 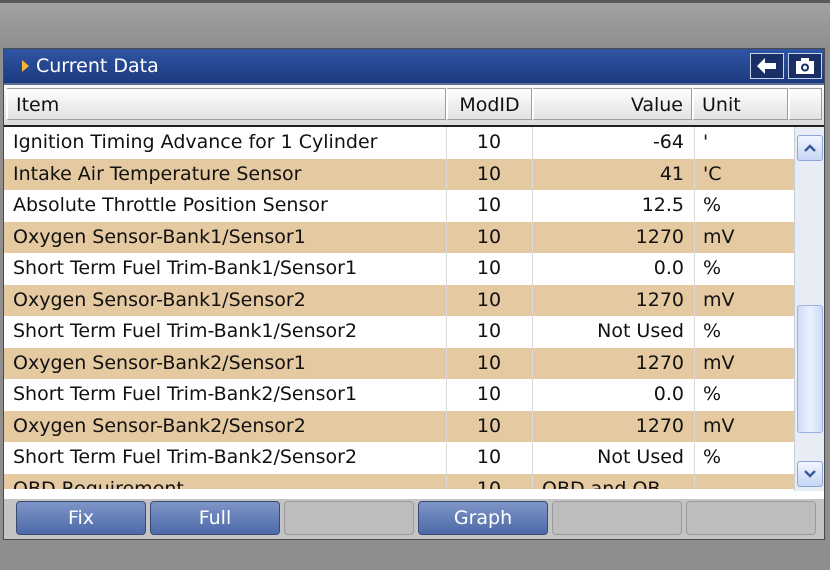 What do you see at coordinates (810, 369) in the screenshot?
I see `scroll-thumb` at bounding box center [810, 369].